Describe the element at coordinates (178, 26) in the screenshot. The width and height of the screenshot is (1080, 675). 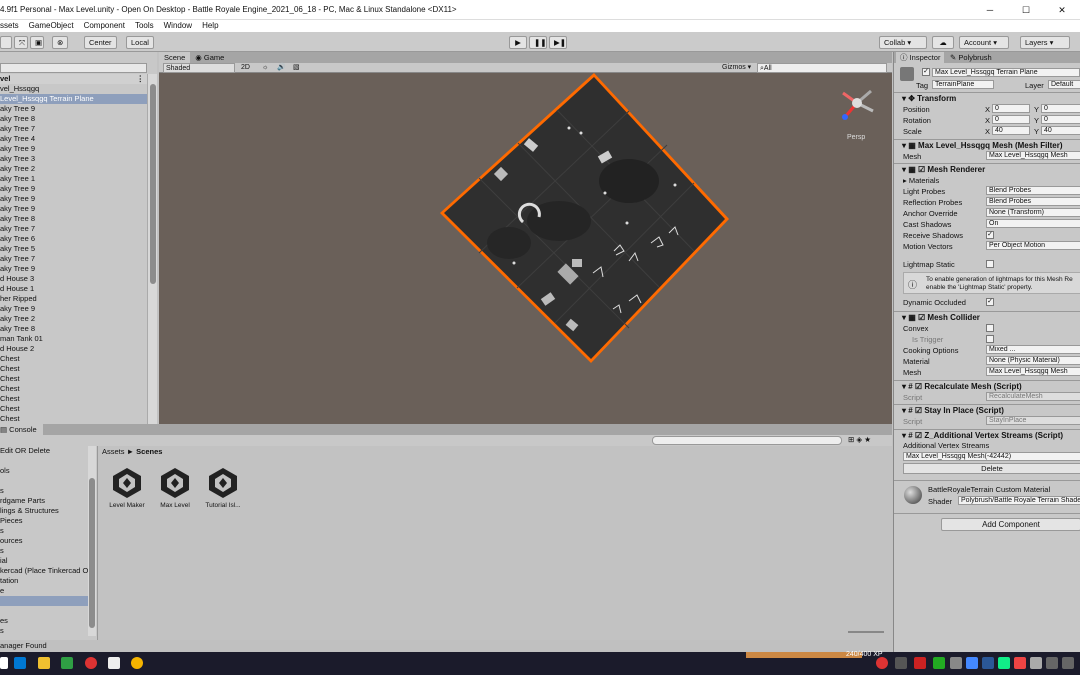
I see `menu-window: Window` at that location.